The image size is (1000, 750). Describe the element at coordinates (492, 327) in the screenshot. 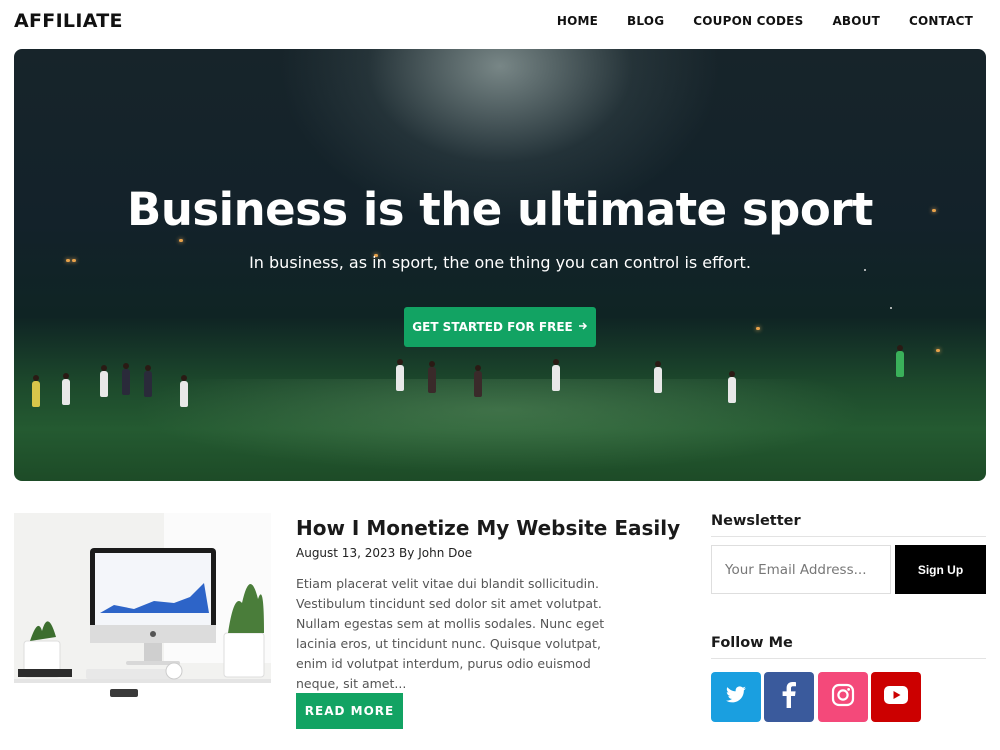

I see `get-started-label: GET STARTED FOR FREE` at that location.